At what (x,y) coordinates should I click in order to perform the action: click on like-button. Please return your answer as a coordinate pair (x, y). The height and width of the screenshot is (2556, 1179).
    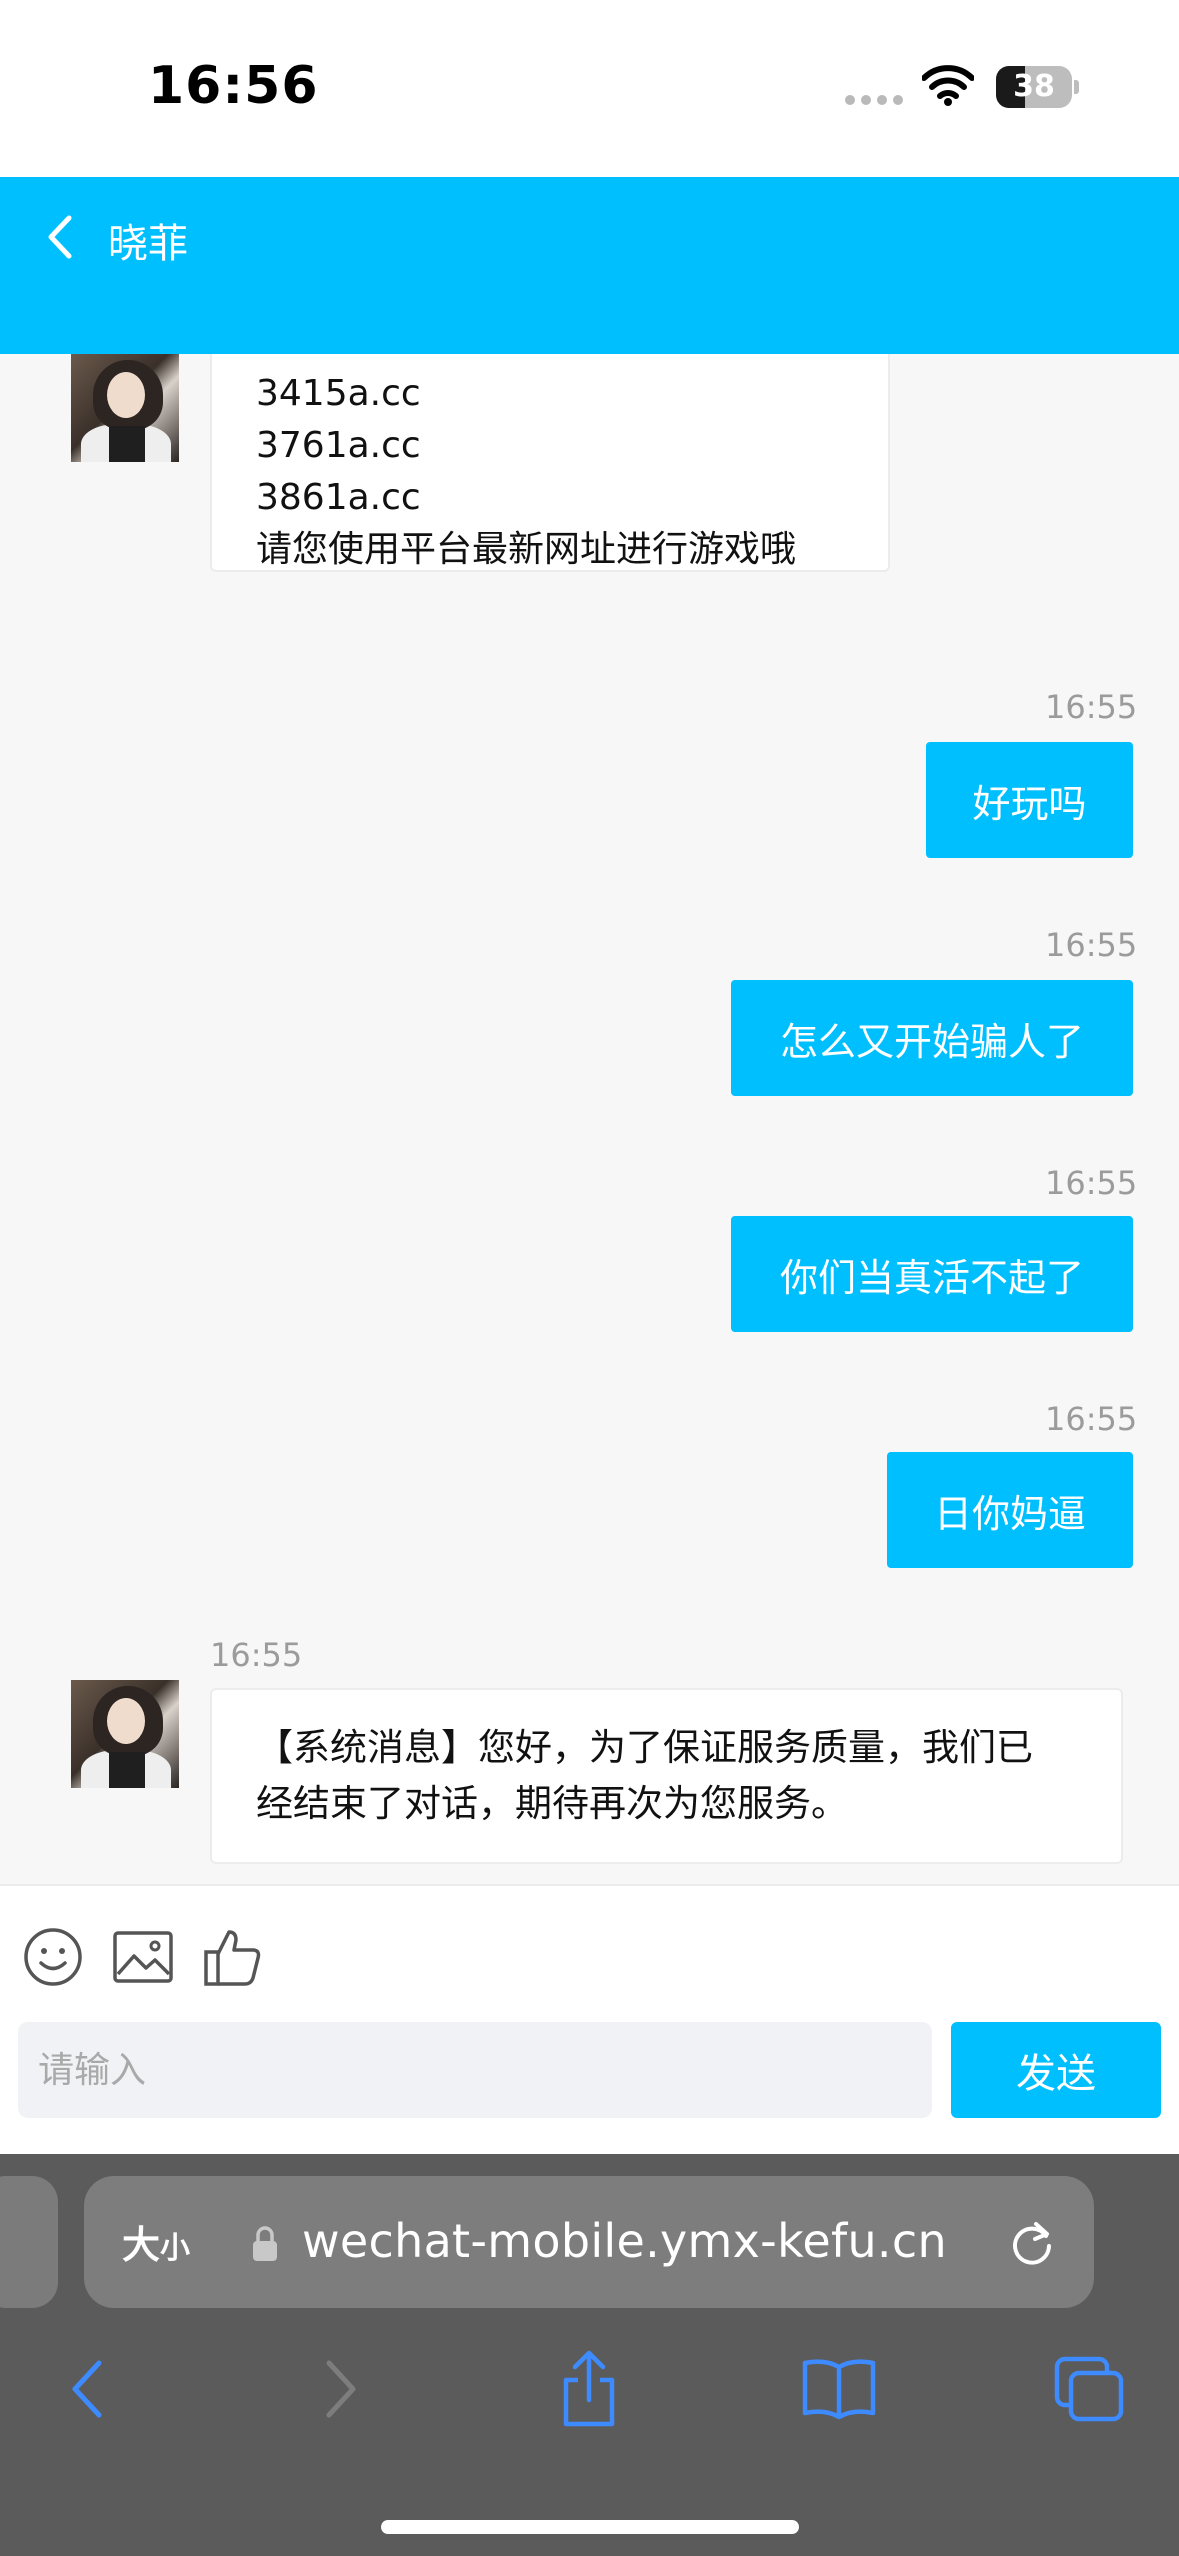
    Looking at the image, I should click on (233, 1957).